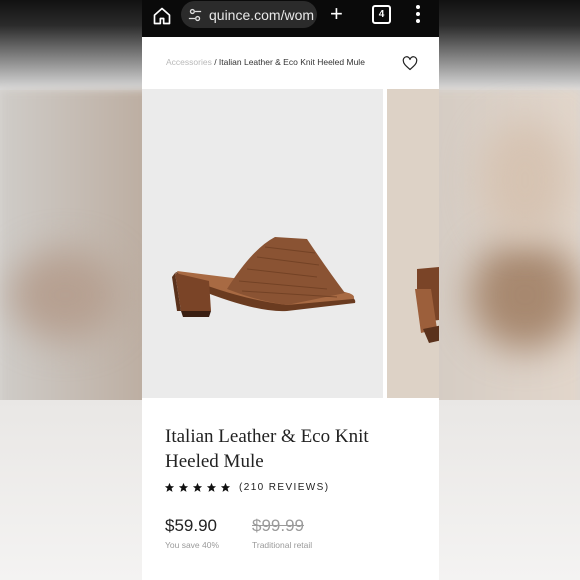  I want to click on browser-toolbar: quince.com/wom + 4, so click(290, 18).